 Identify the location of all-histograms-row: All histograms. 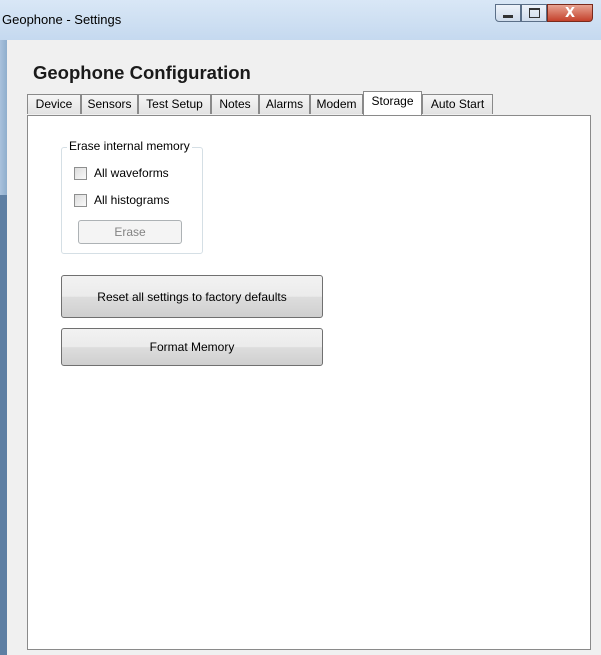
(121, 200).